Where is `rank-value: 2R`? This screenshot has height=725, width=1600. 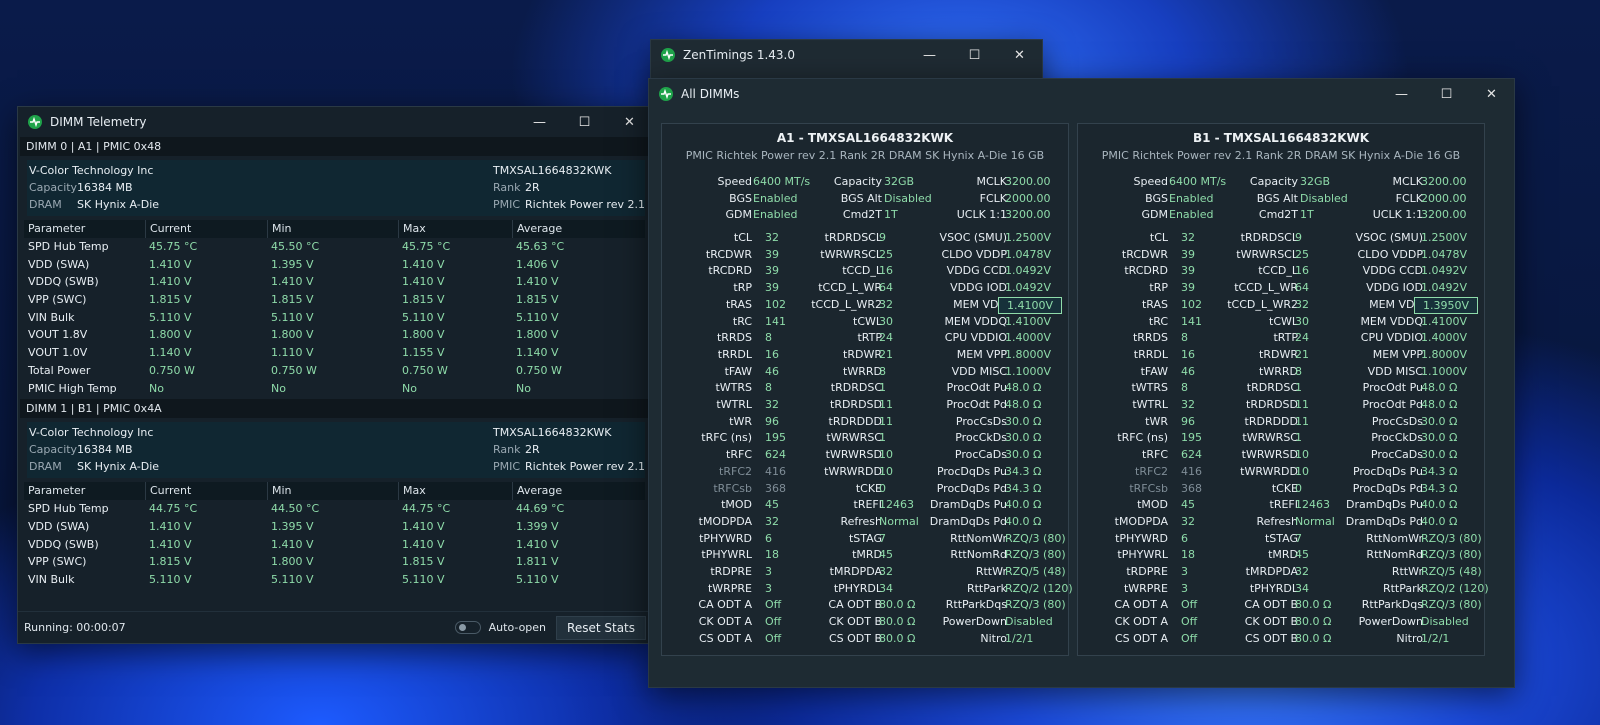 rank-value: 2R is located at coordinates (532, 450).